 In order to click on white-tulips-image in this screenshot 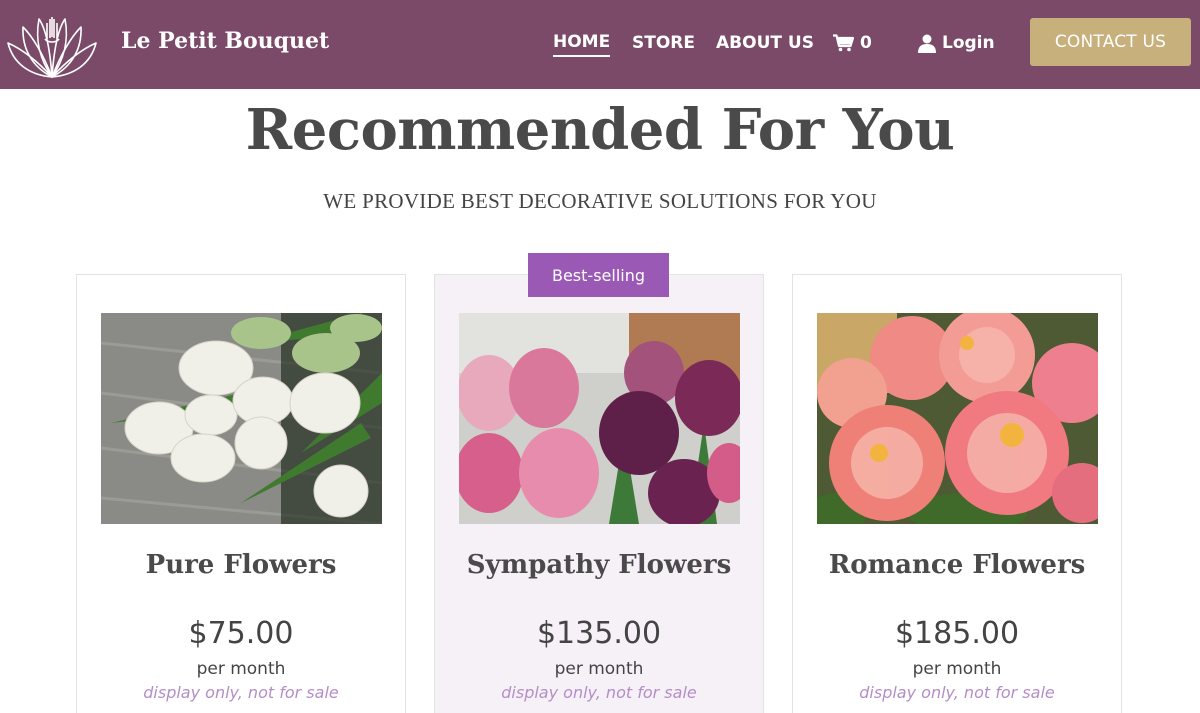, I will do `click(241, 418)`.